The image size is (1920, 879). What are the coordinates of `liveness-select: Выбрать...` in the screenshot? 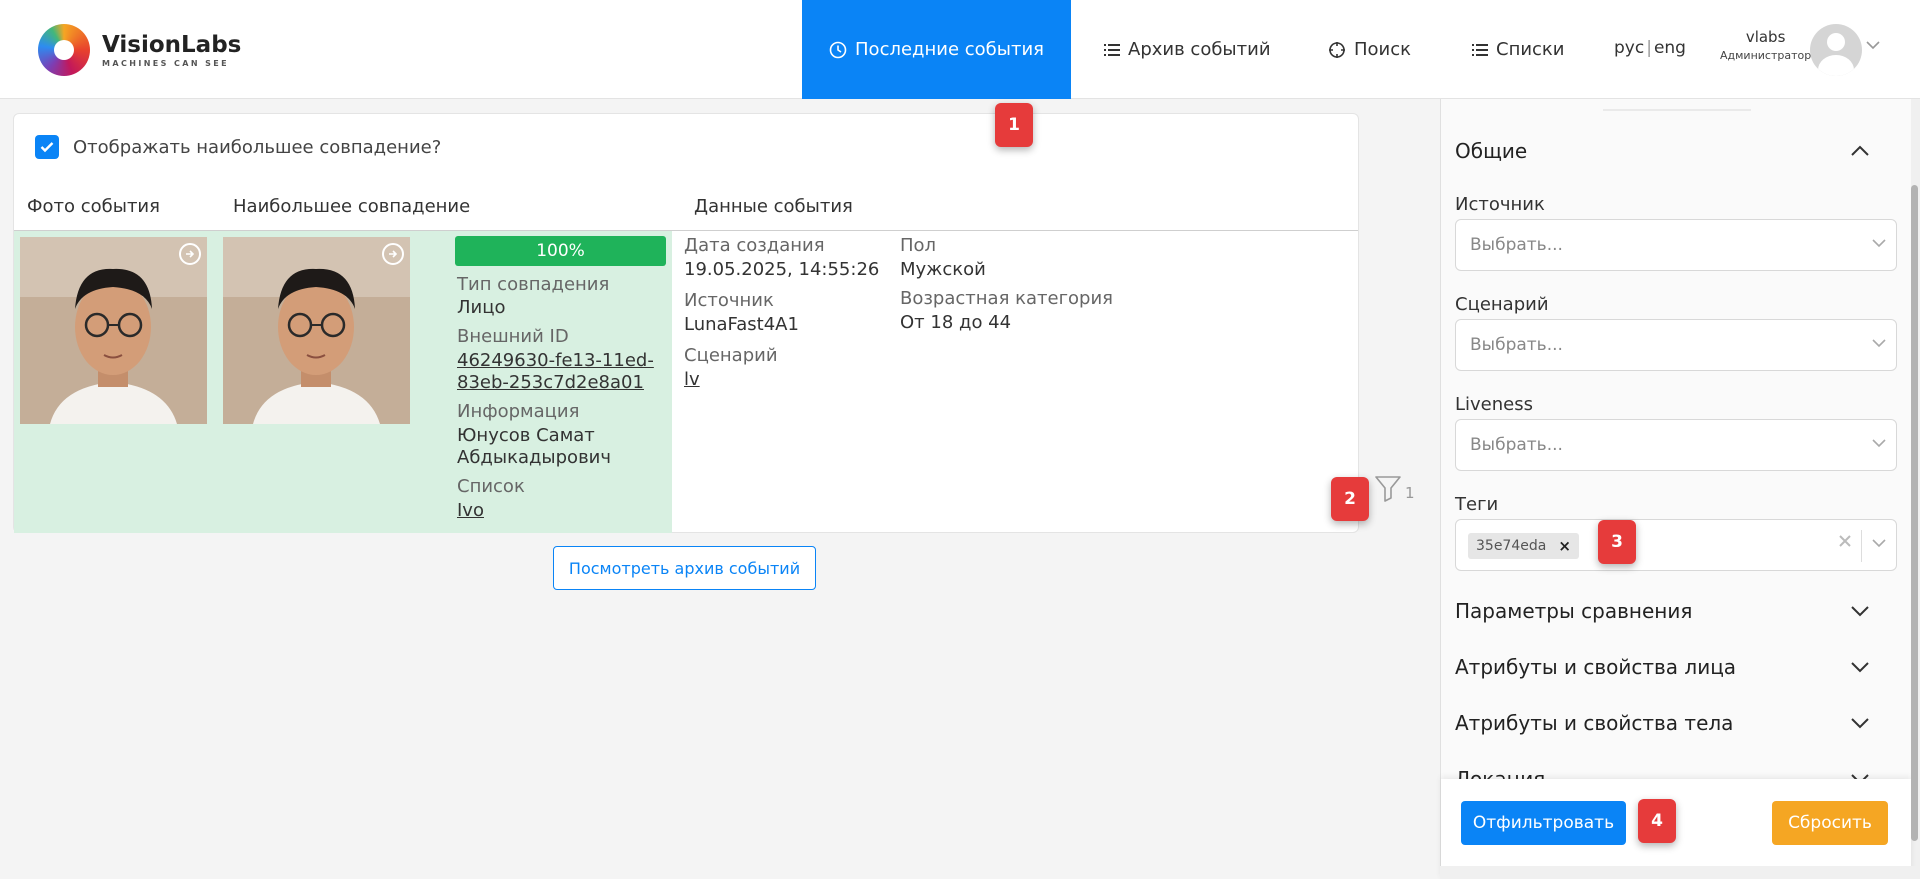 It's located at (1676, 445).